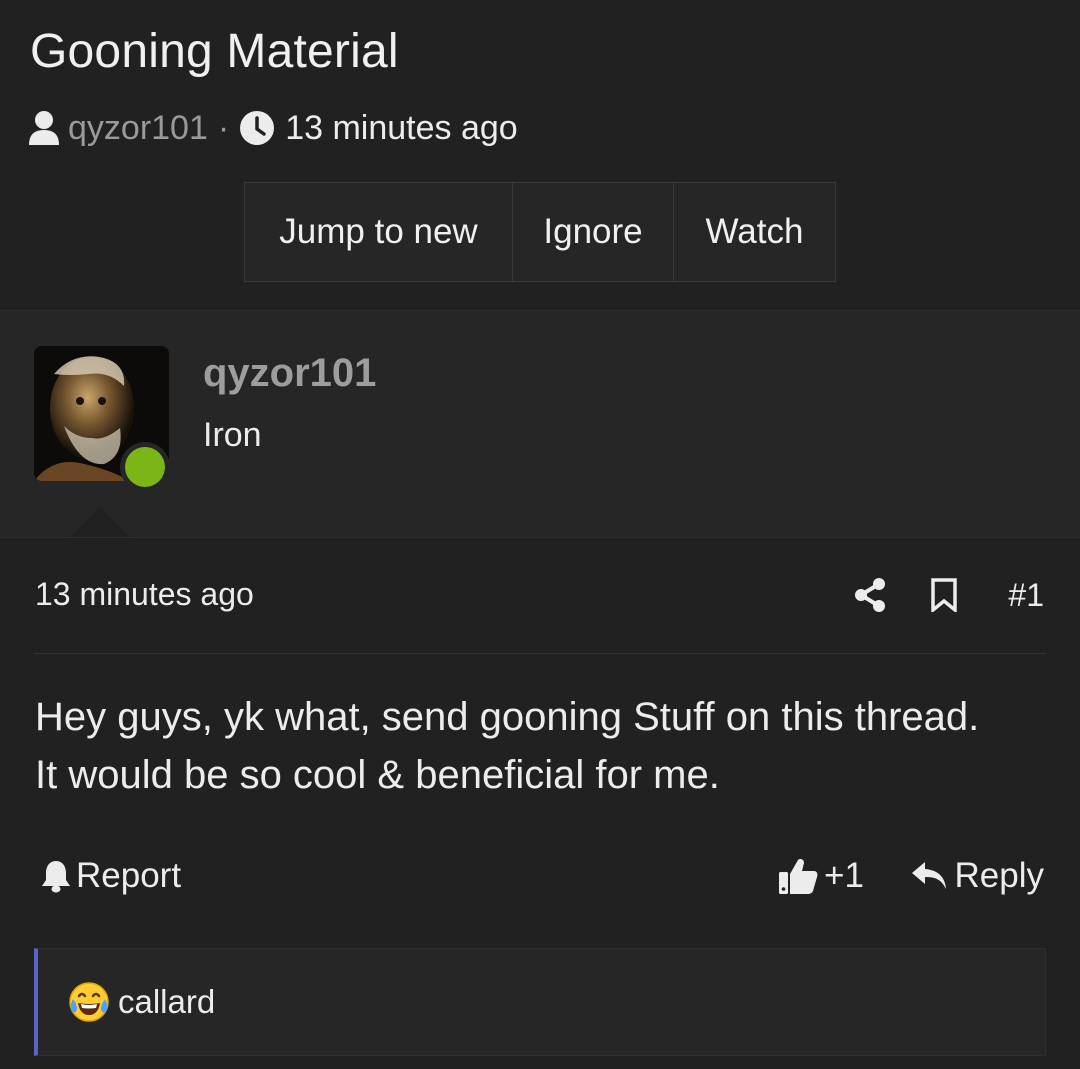  What do you see at coordinates (44, 128) in the screenshot?
I see `user-icon` at bounding box center [44, 128].